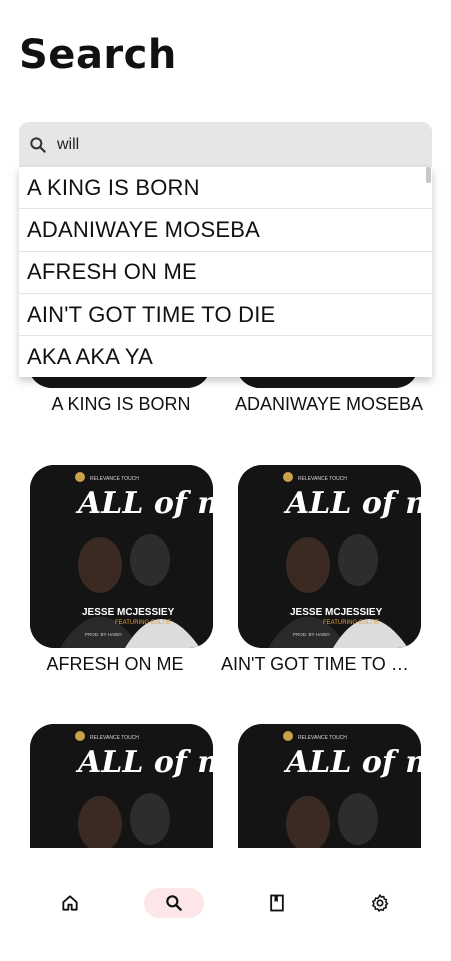 This screenshot has height=961, width=451. I want to click on suggestion-item: ADANIWAYE MOSEBA, so click(225, 230).